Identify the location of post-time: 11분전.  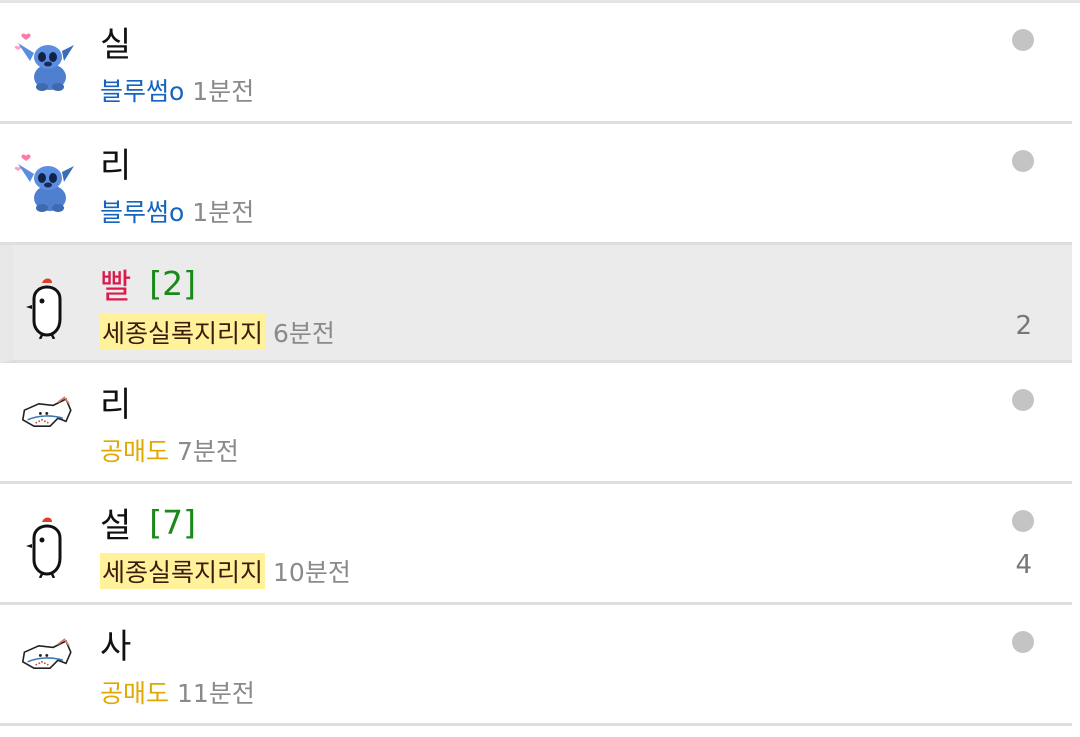
(216, 693).